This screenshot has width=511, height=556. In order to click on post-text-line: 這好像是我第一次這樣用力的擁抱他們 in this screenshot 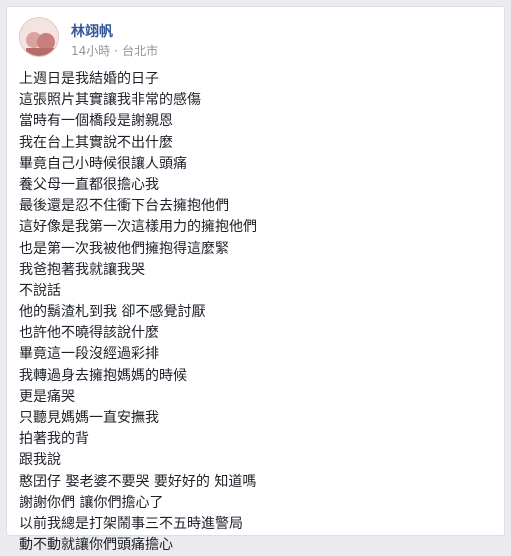, I will do `click(138, 227)`.